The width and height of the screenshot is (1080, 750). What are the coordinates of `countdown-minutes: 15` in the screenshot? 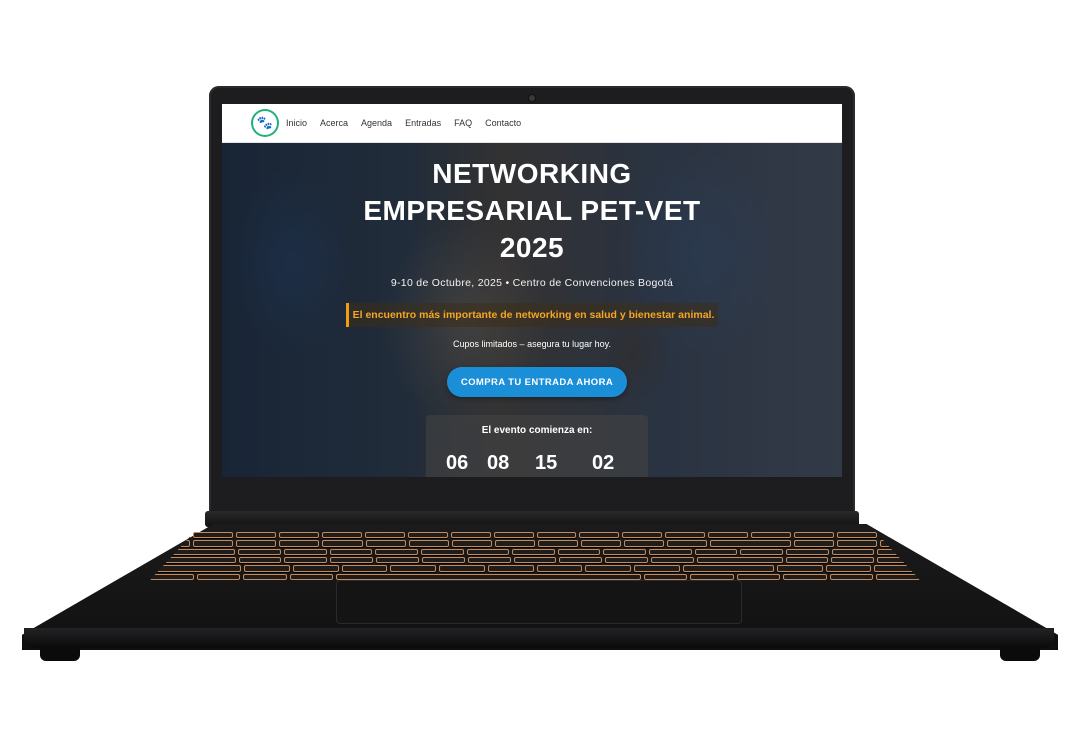 It's located at (546, 463).